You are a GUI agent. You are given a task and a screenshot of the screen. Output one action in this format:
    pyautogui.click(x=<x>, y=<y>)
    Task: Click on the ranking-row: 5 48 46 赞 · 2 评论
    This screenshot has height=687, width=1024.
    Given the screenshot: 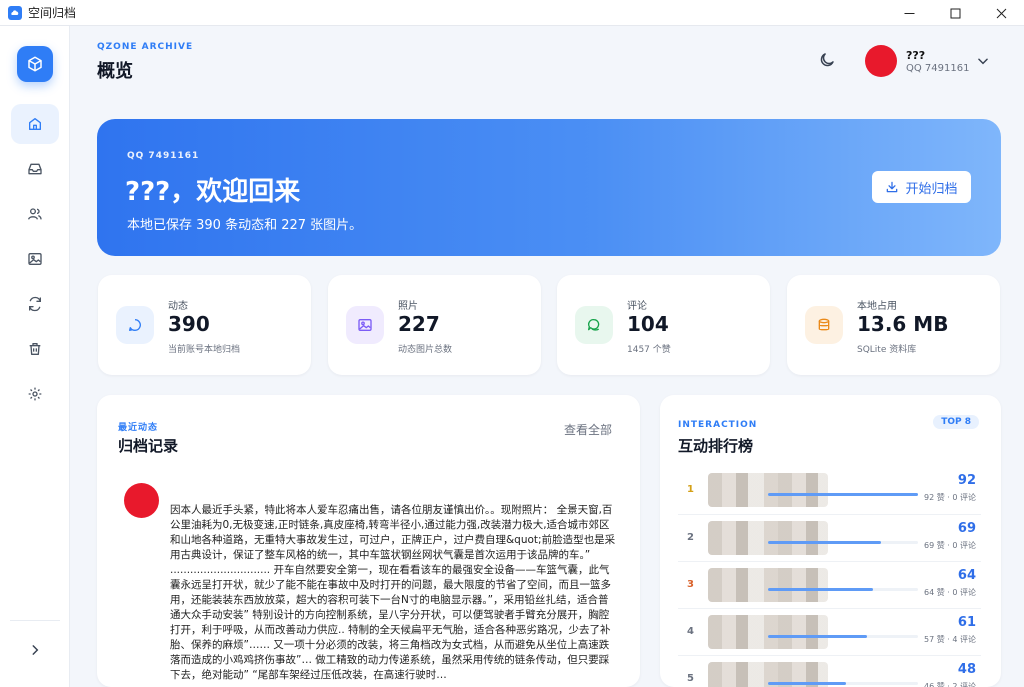 What is the action you would take?
    pyautogui.click(x=829, y=671)
    